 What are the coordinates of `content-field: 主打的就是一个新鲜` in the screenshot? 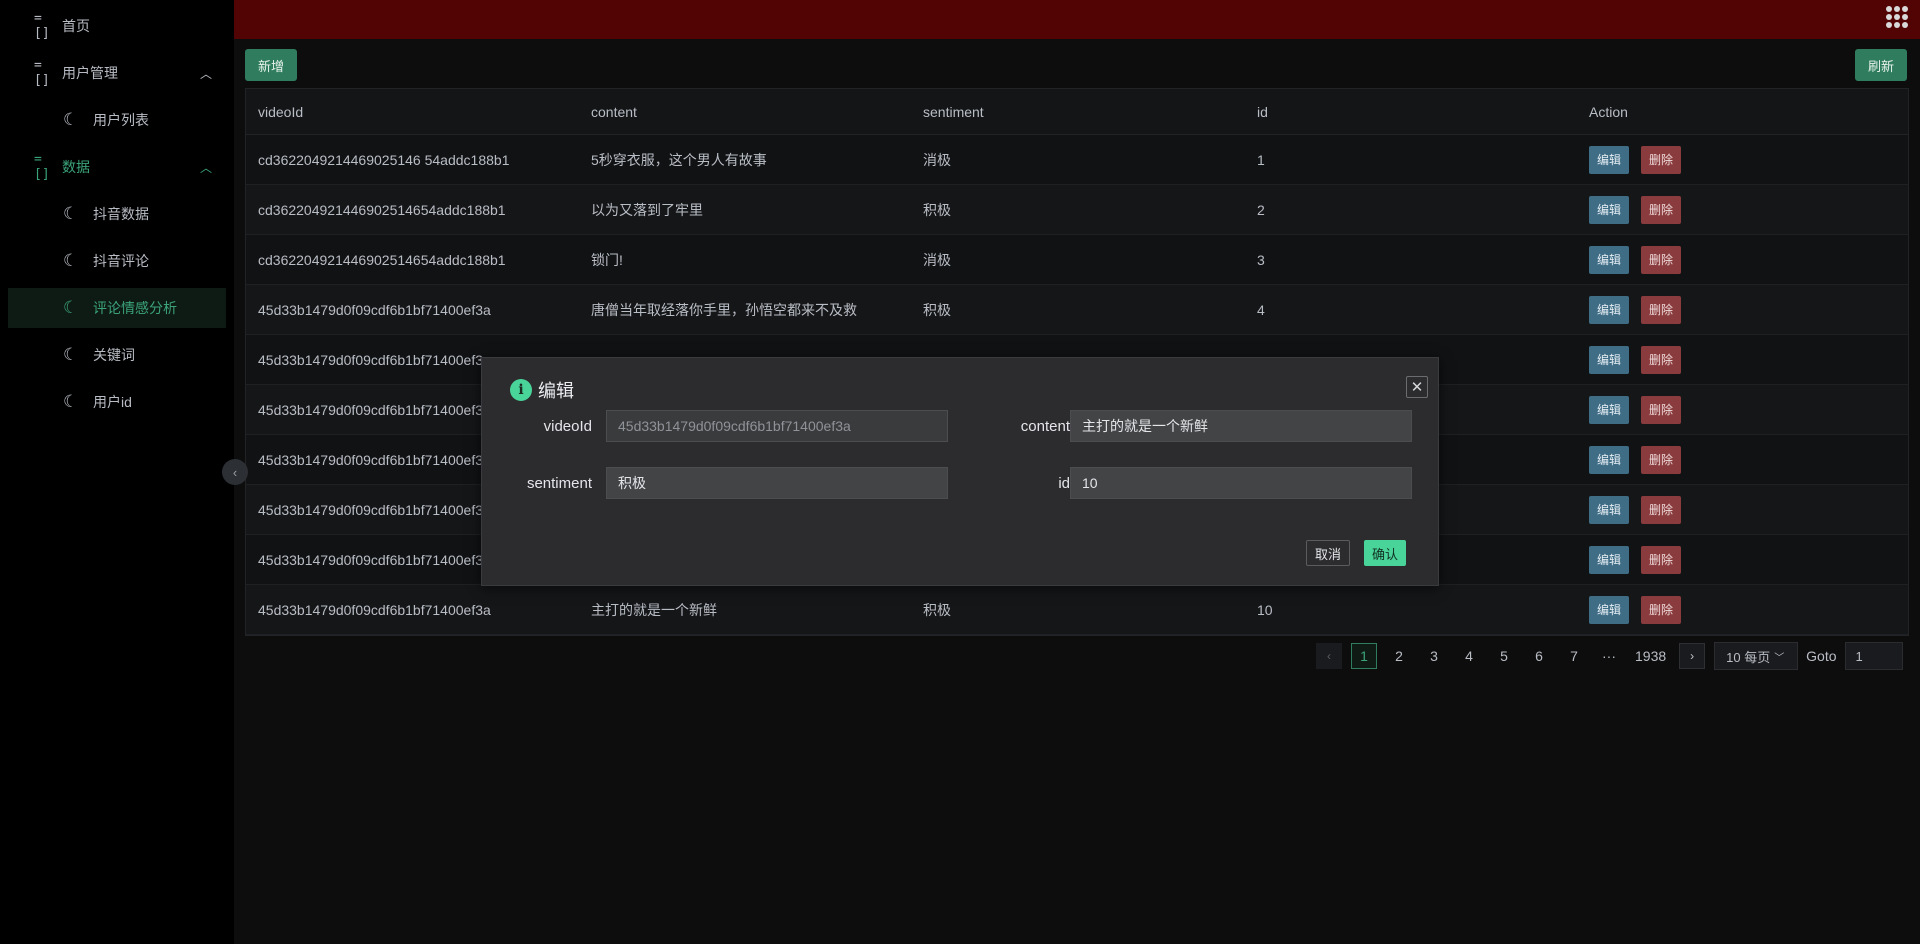 It's located at (1241, 426).